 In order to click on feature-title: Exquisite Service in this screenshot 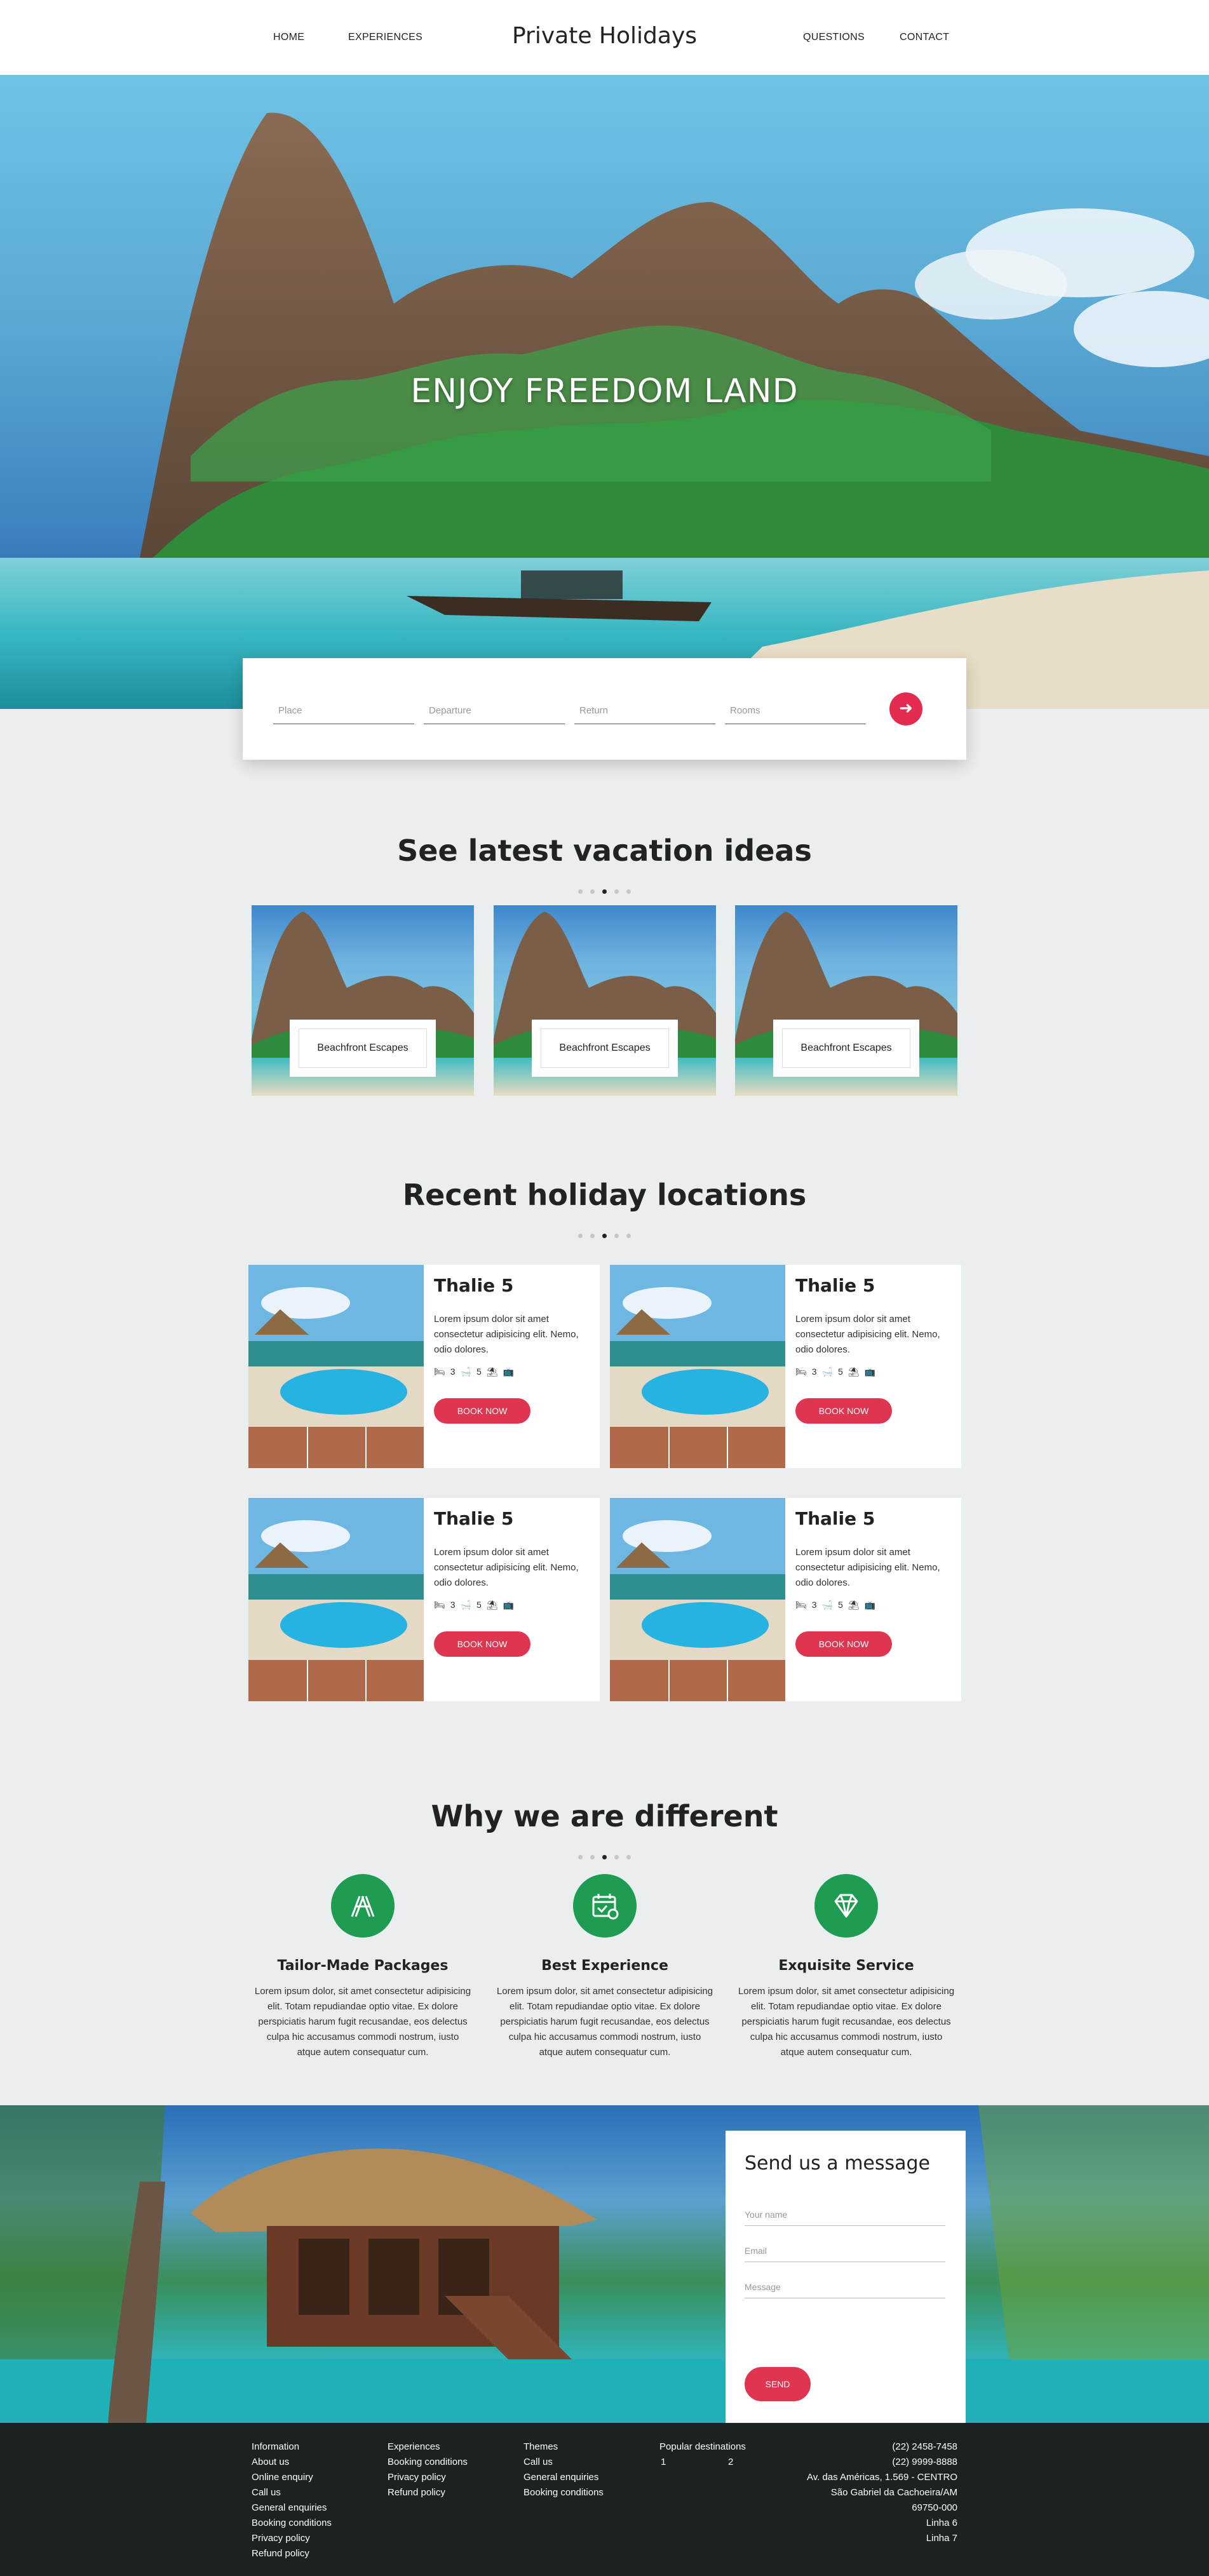, I will do `click(846, 1966)`.